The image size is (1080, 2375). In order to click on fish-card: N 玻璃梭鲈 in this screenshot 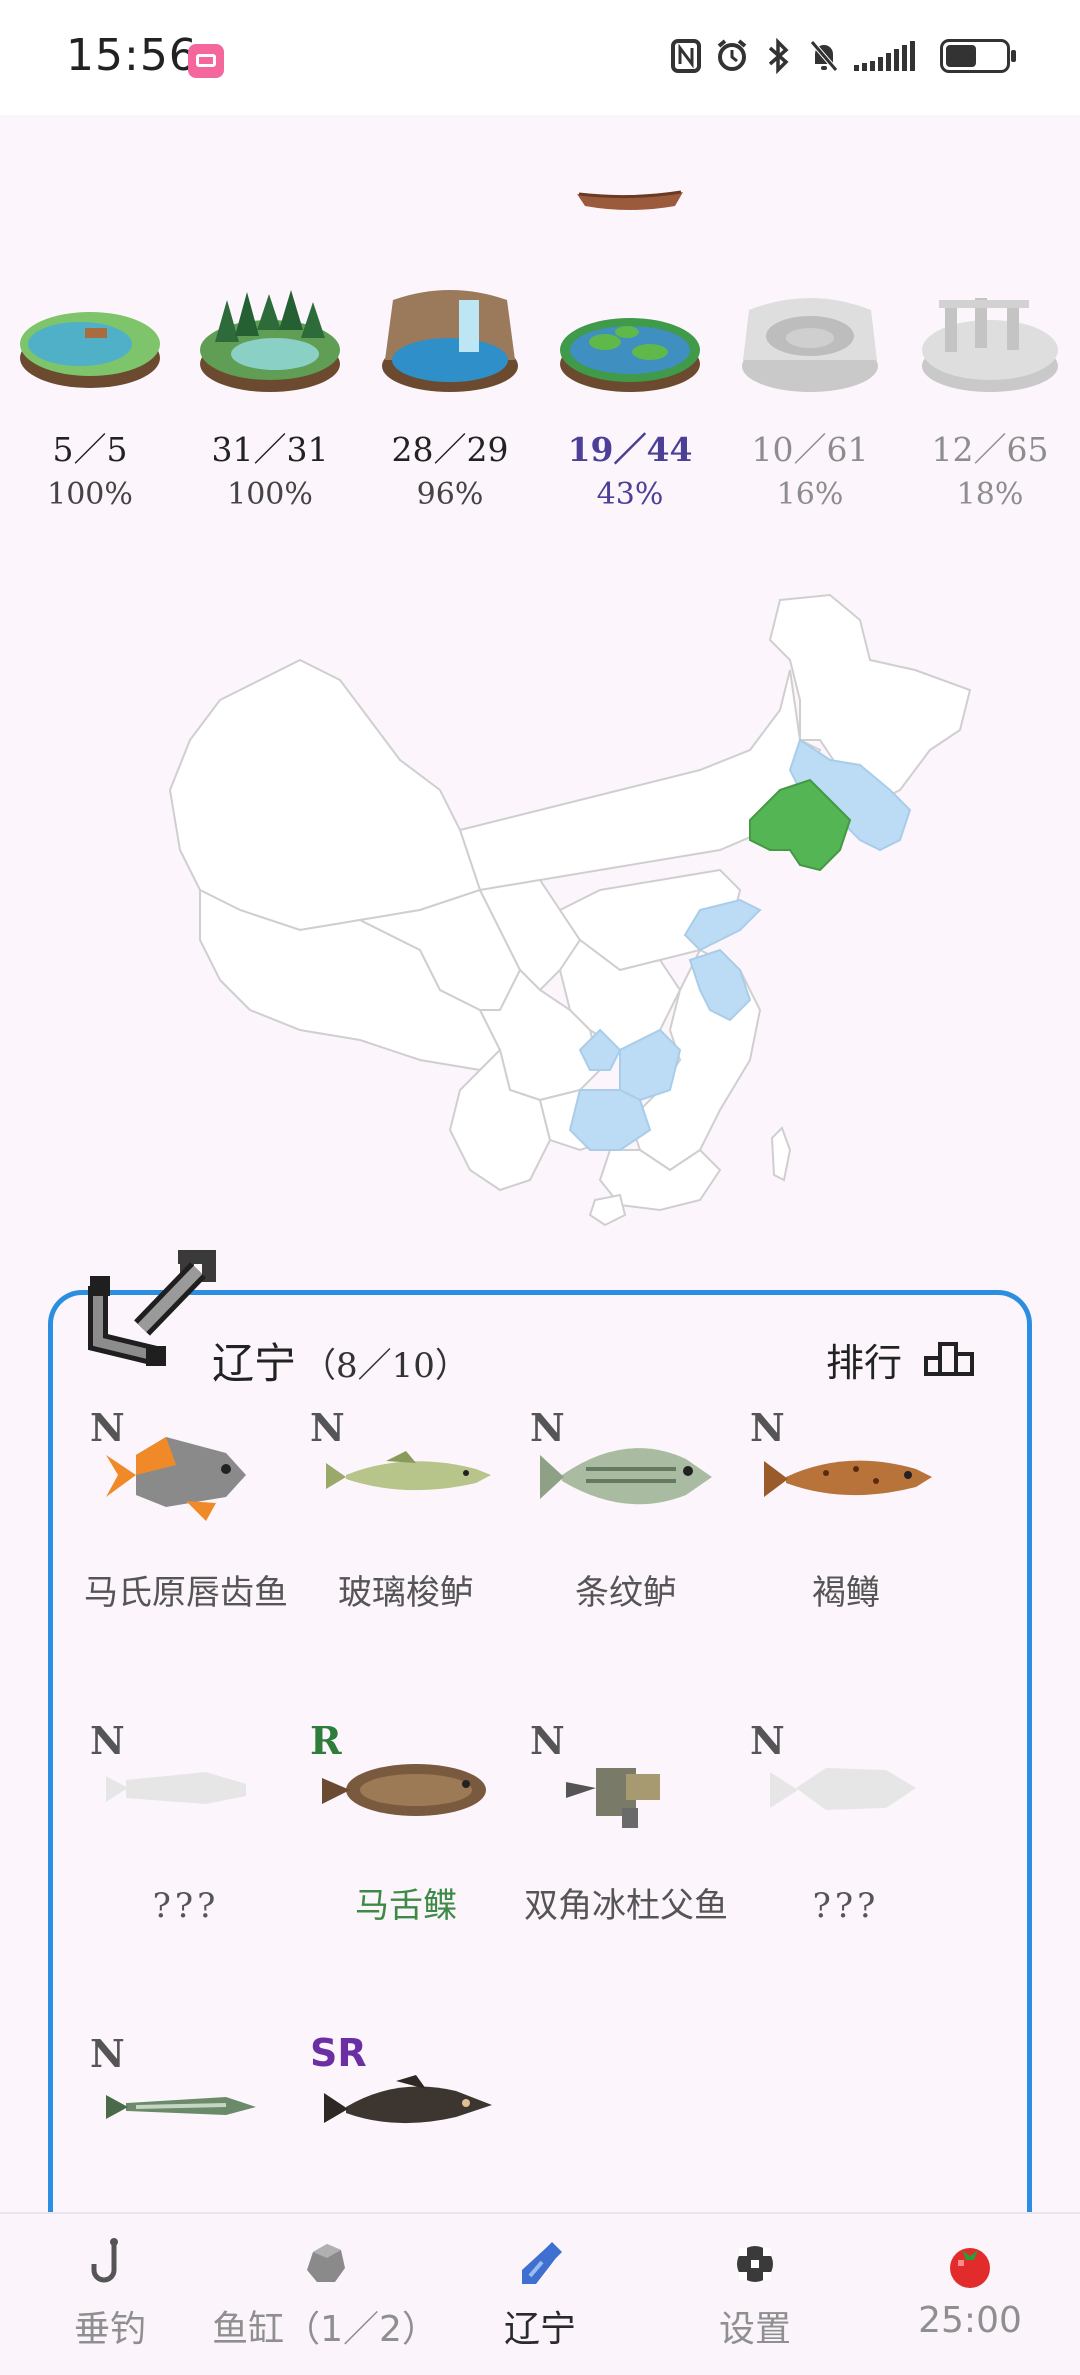, I will do `click(406, 1555)`.